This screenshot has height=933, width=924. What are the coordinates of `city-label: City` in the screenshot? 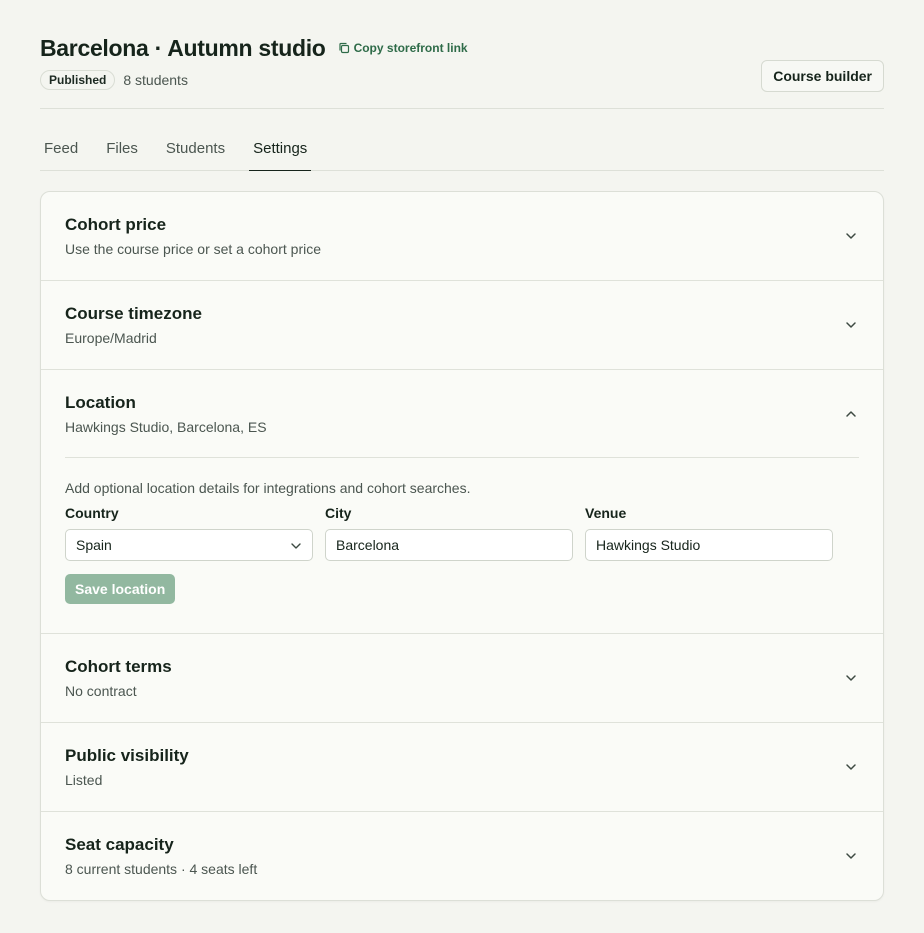 It's located at (338, 513).